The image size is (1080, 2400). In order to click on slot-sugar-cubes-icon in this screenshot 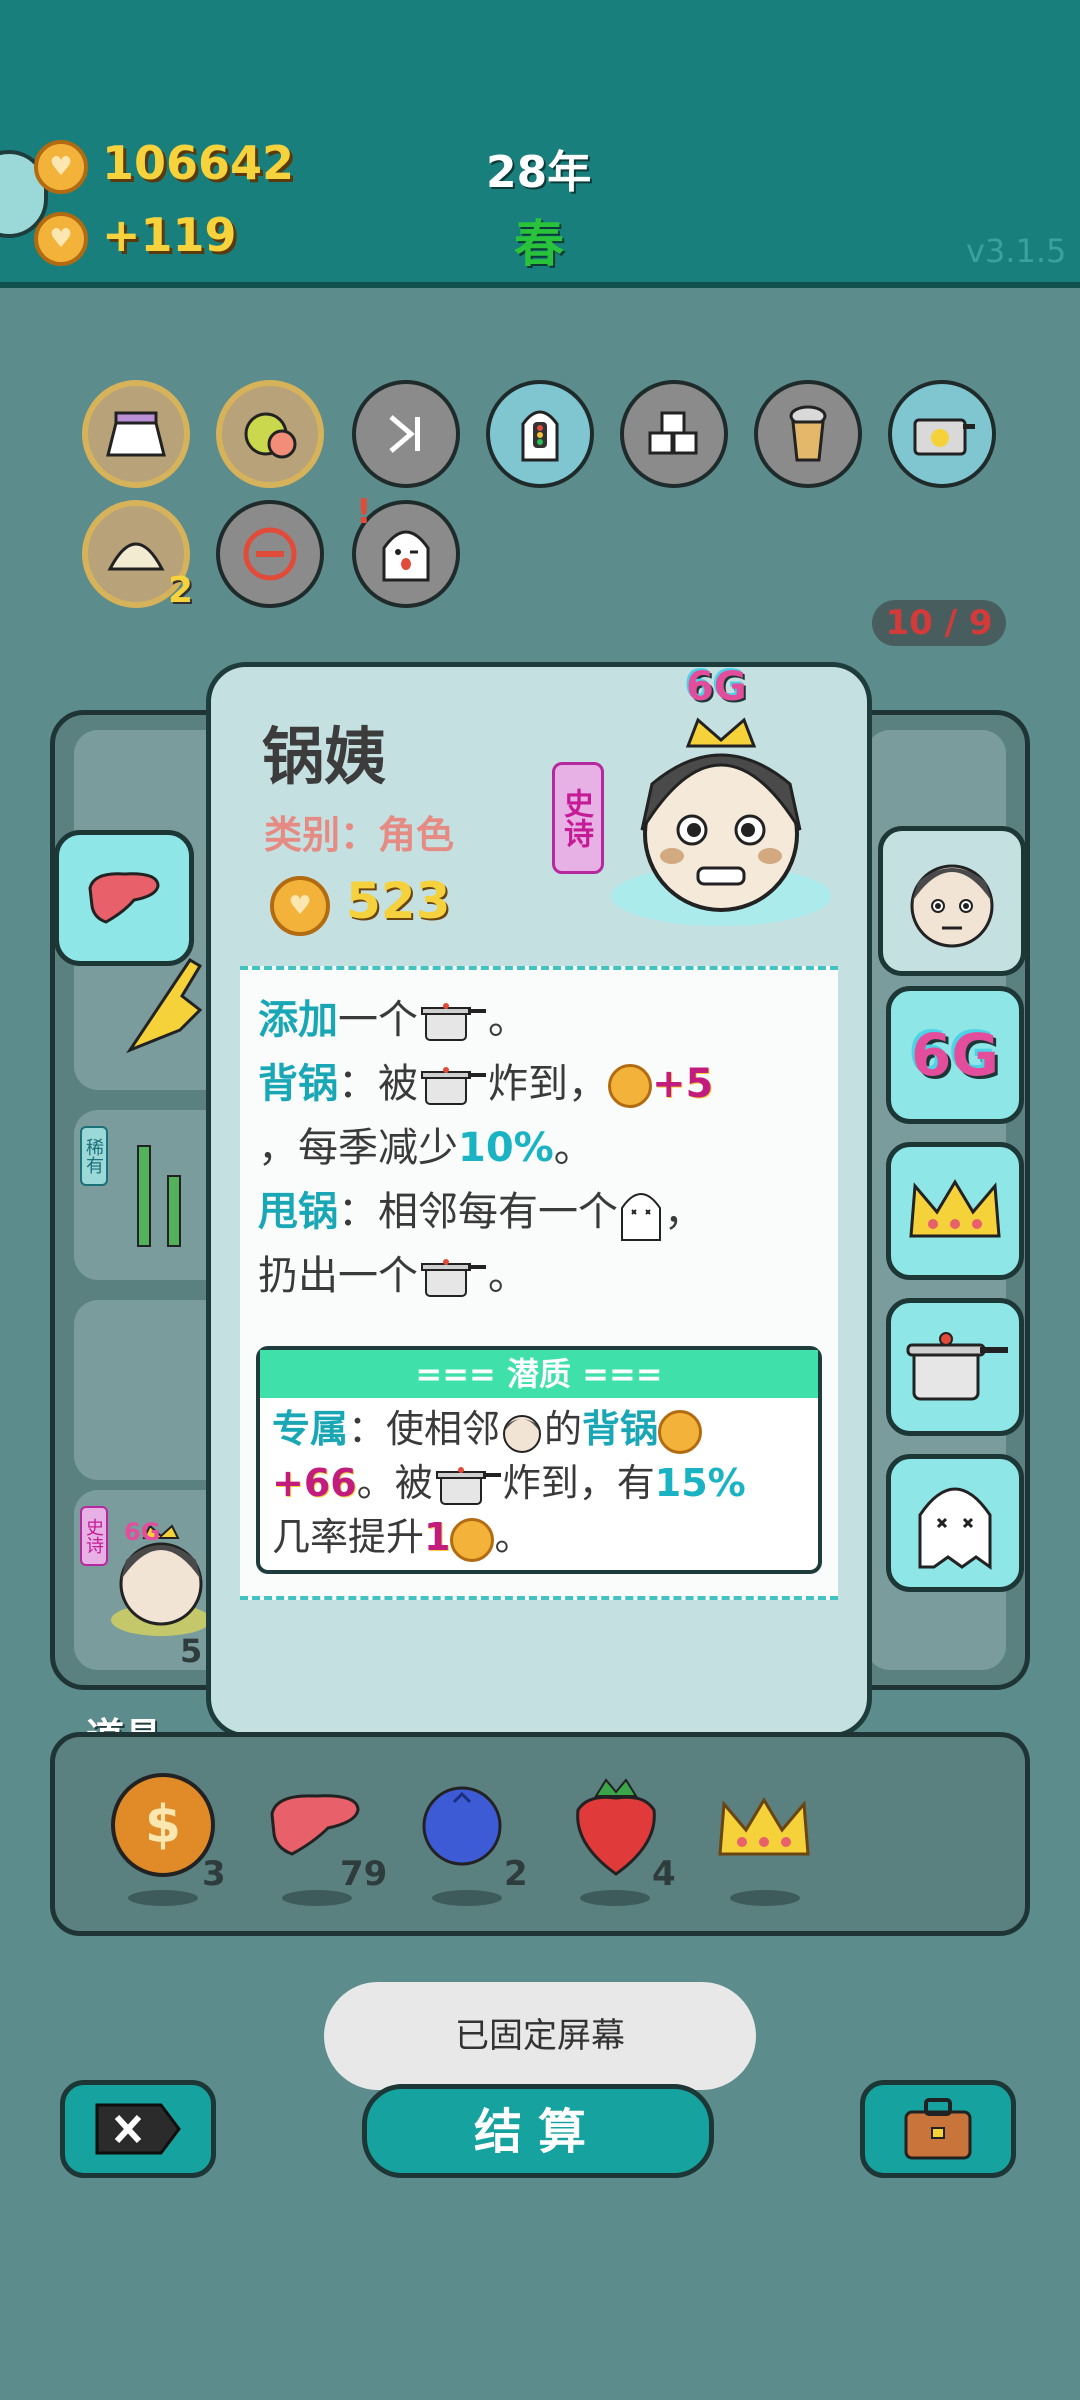, I will do `click(674, 434)`.